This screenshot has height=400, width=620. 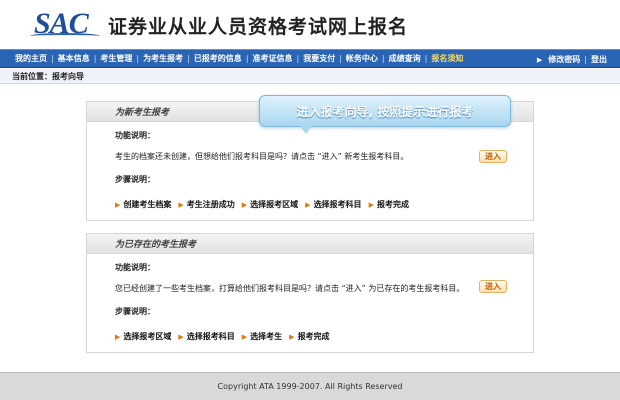 What do you see at coordinates (143, 204) in the screenshot?
I see `step-item: ▶ 创建考生档案` at bounding box center [143, 204].